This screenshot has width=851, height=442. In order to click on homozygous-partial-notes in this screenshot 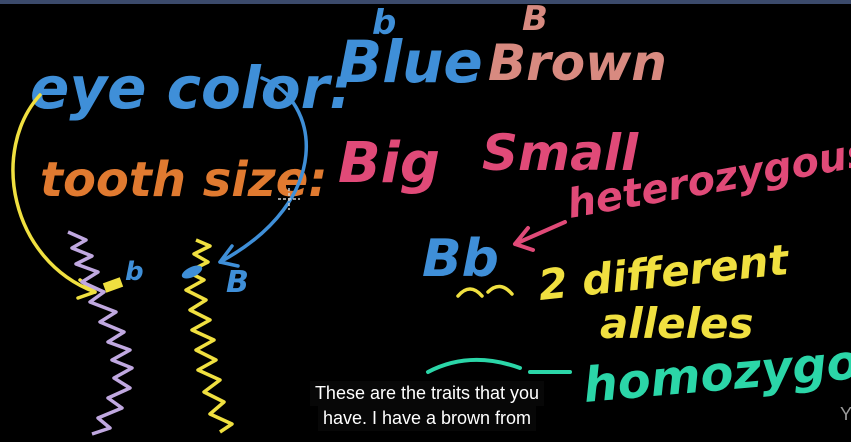, I will do `click(499, 366)`.